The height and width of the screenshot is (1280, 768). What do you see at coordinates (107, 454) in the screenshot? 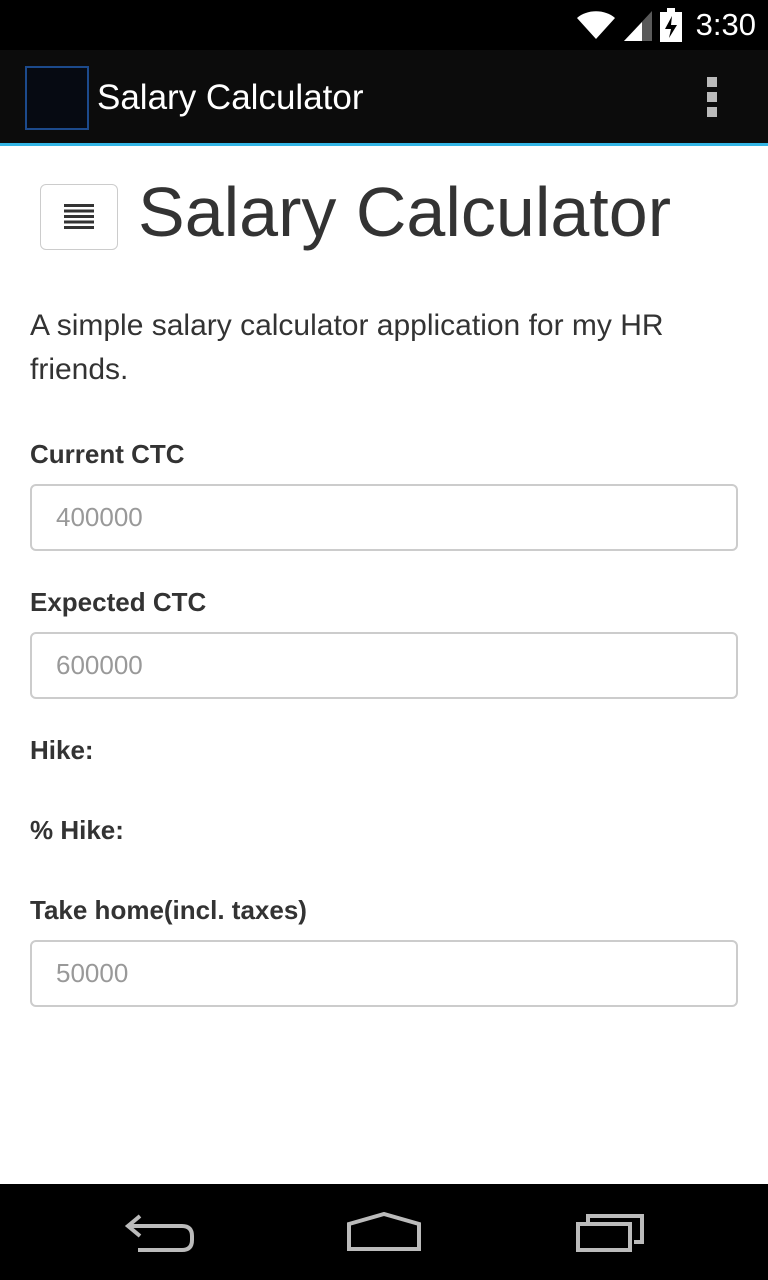
I see `current-ctc-label: Current CTC` at bounding box center [107, 454].